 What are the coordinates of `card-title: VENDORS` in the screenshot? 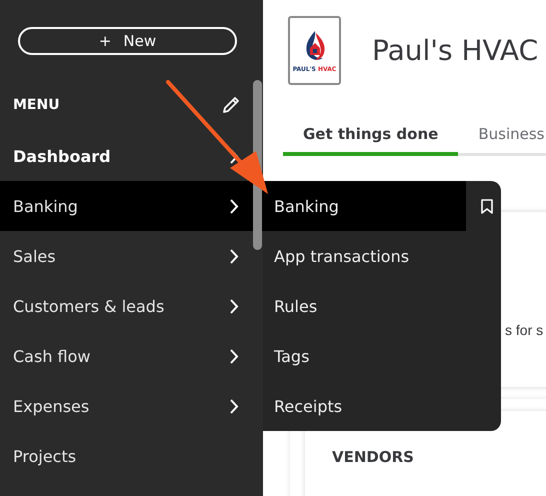 It's located at (373, 457).